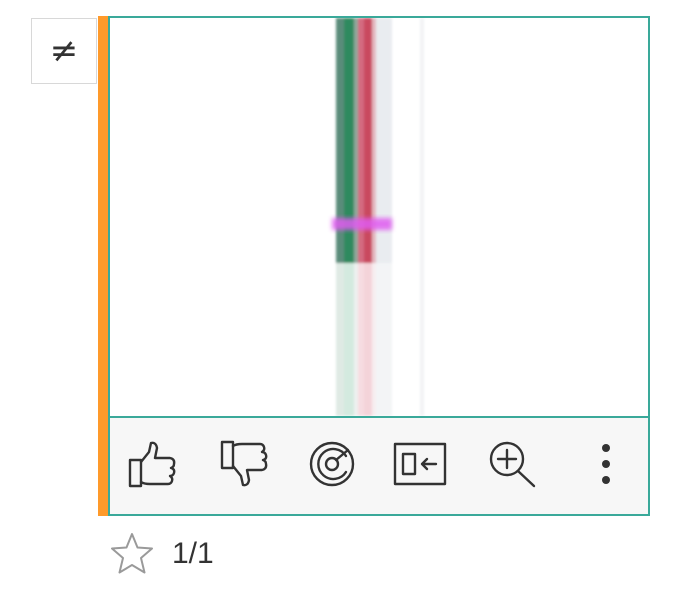  I want to click on target-button, so click(332, 464).